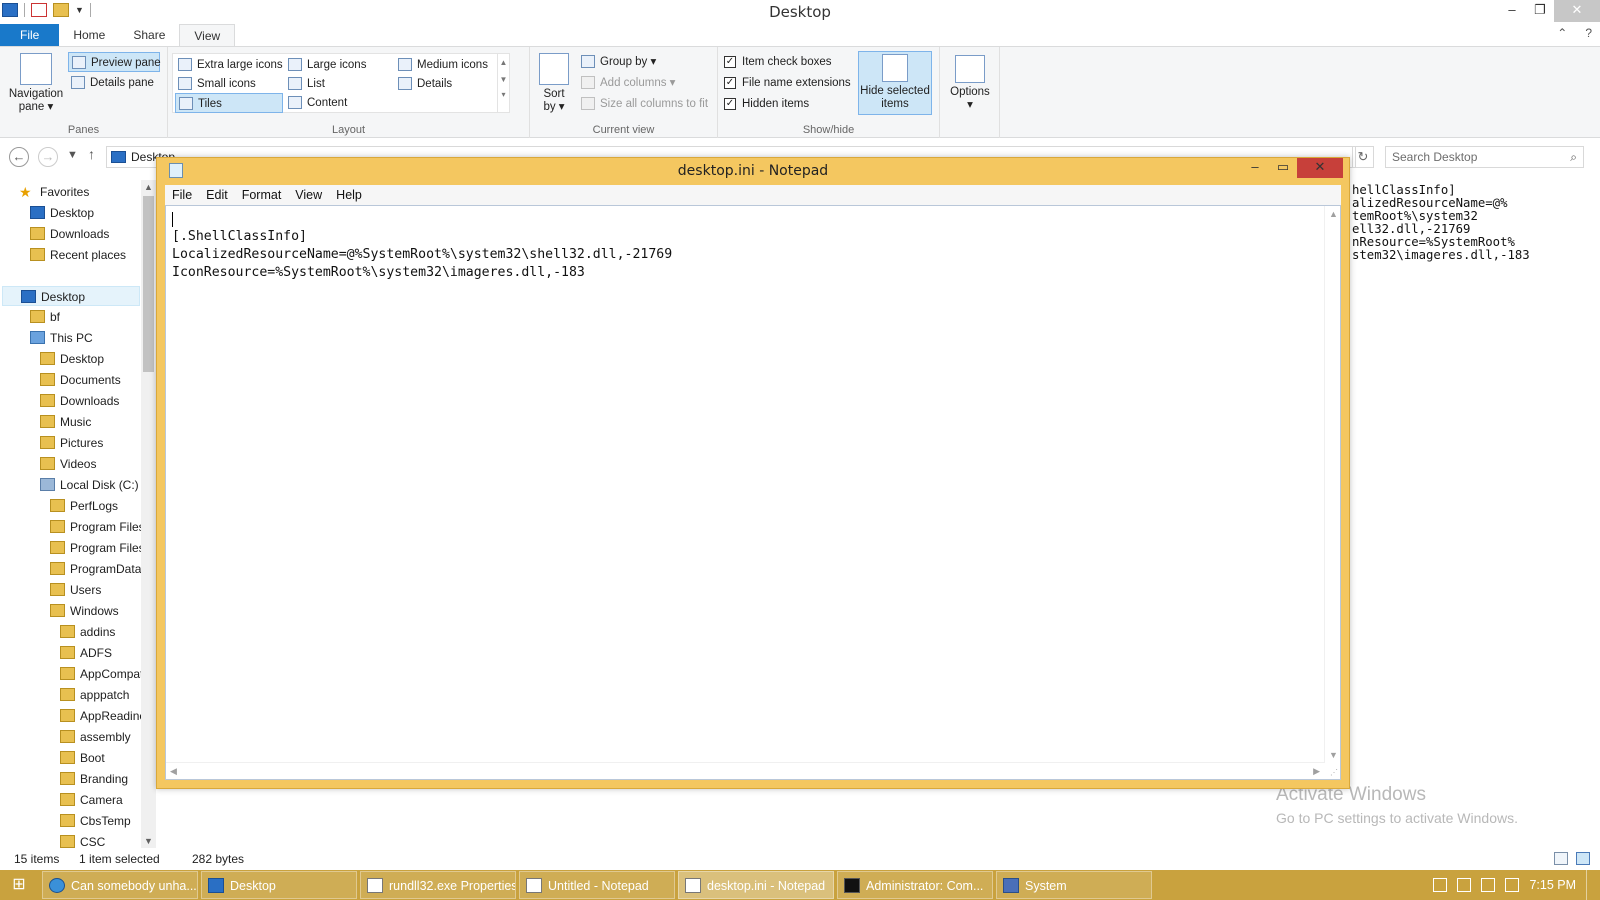 The width and height of the screenshot is (1600, 900). Describe the element at coordinates (81, 840) in the screenshot. I see `nav-csc: CSC` at that location.